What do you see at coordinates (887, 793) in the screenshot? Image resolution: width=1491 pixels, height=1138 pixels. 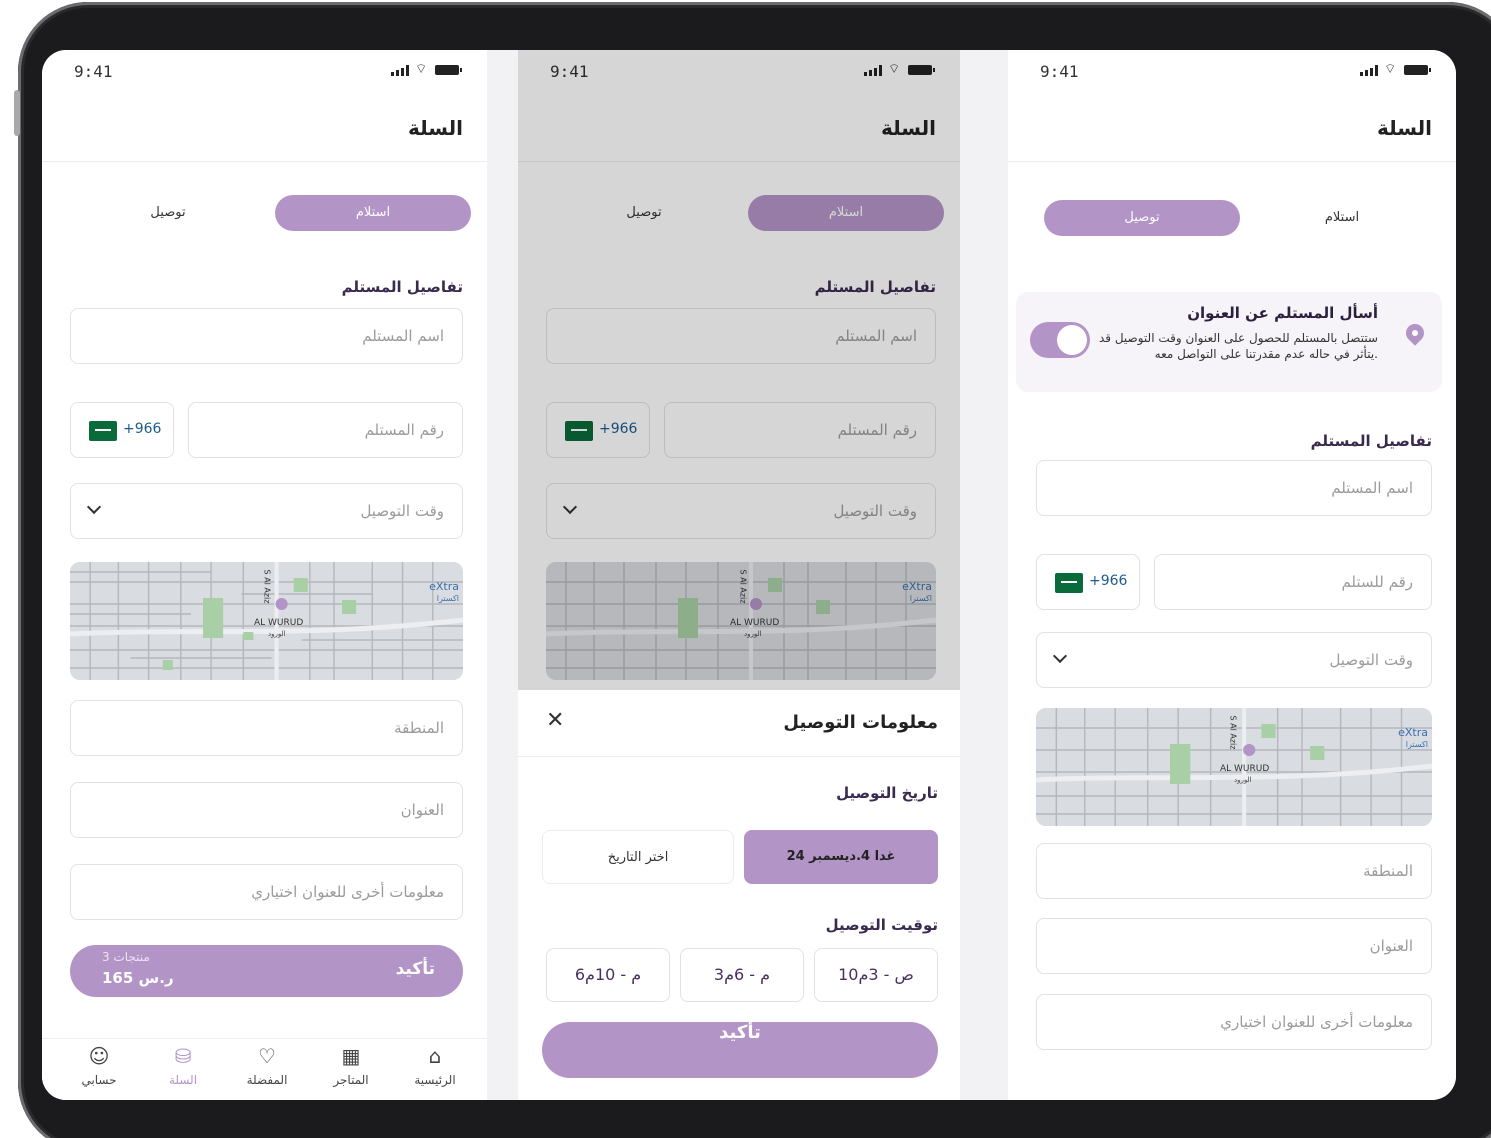 I see `delivery-date-label: تاريخ التوصيل` at bounding box center [887, 793].